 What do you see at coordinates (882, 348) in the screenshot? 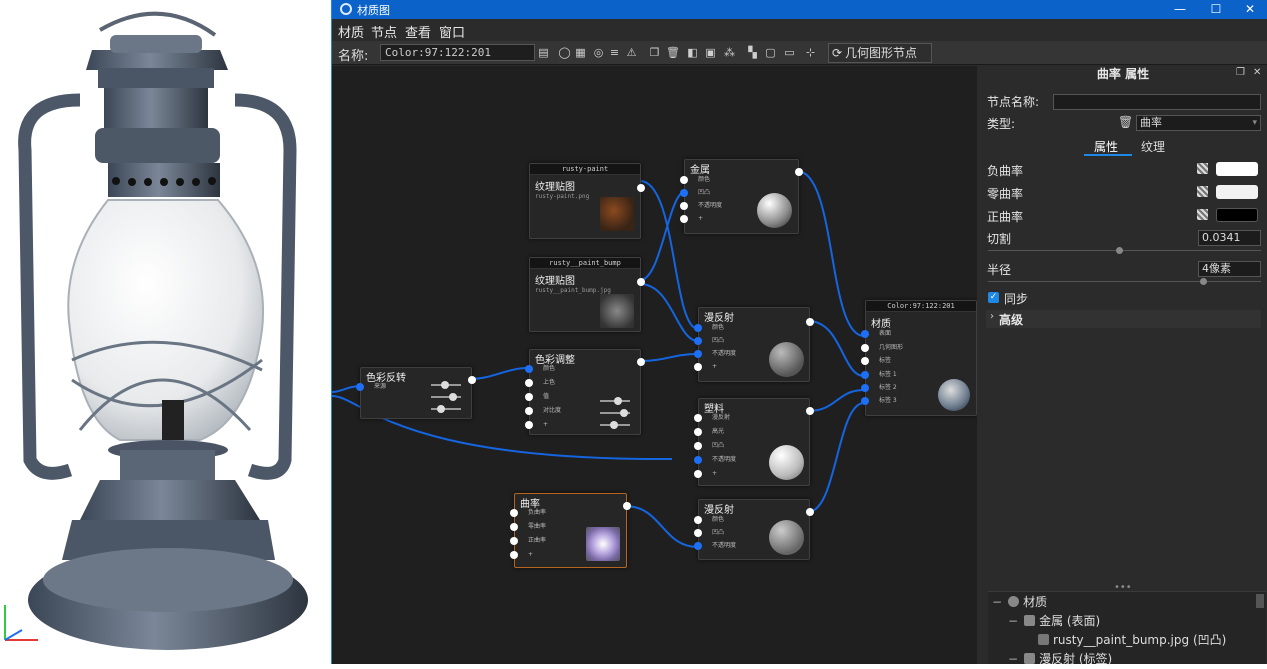
I see `port-geometry: 几何图形` at bounding box center [882, 348].